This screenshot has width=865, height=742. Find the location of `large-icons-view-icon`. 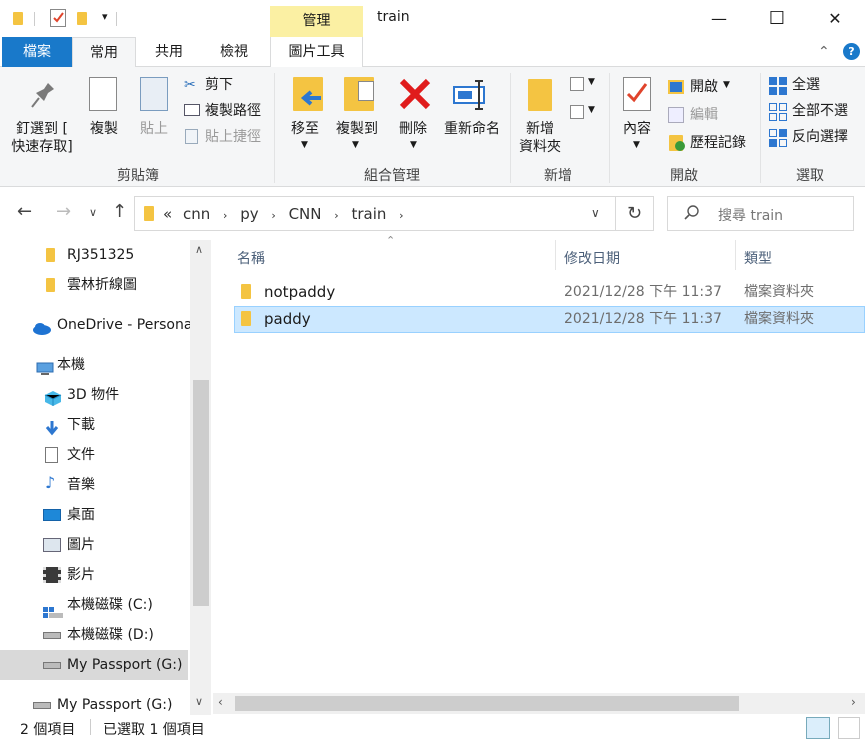

large-icons-view-icon is located at coordinates (849, 728).